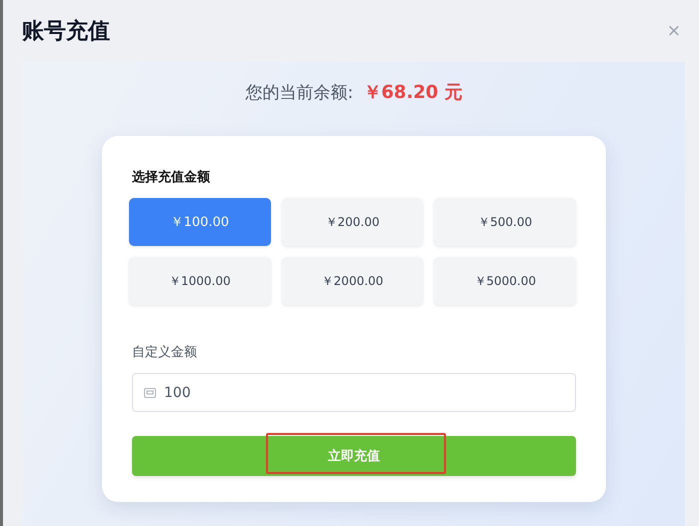  I want to click on wallet-icon, so click(150, 393).